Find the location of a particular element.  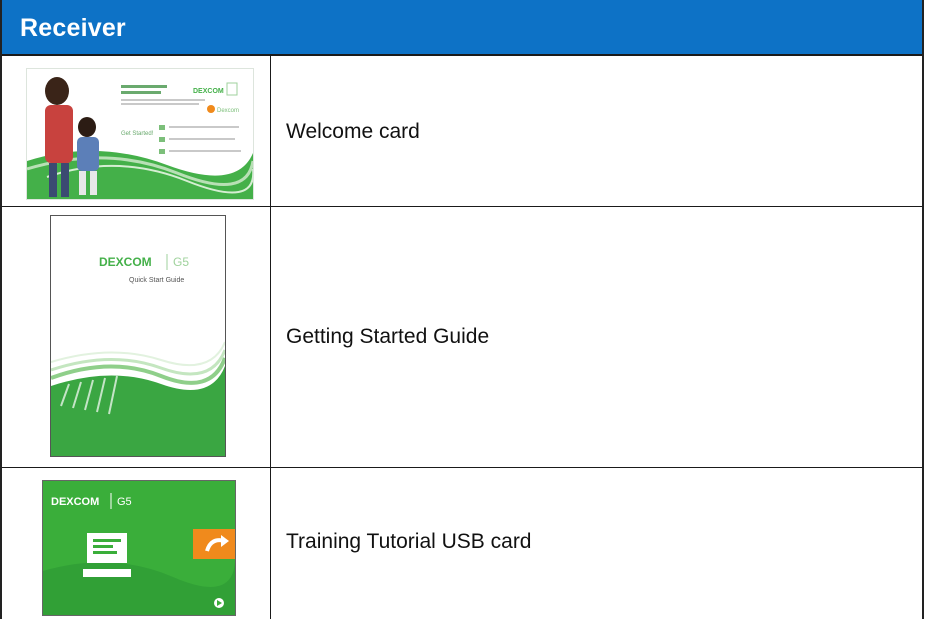

item-label: Getting Started Guide is located at coordinates (388, 336).